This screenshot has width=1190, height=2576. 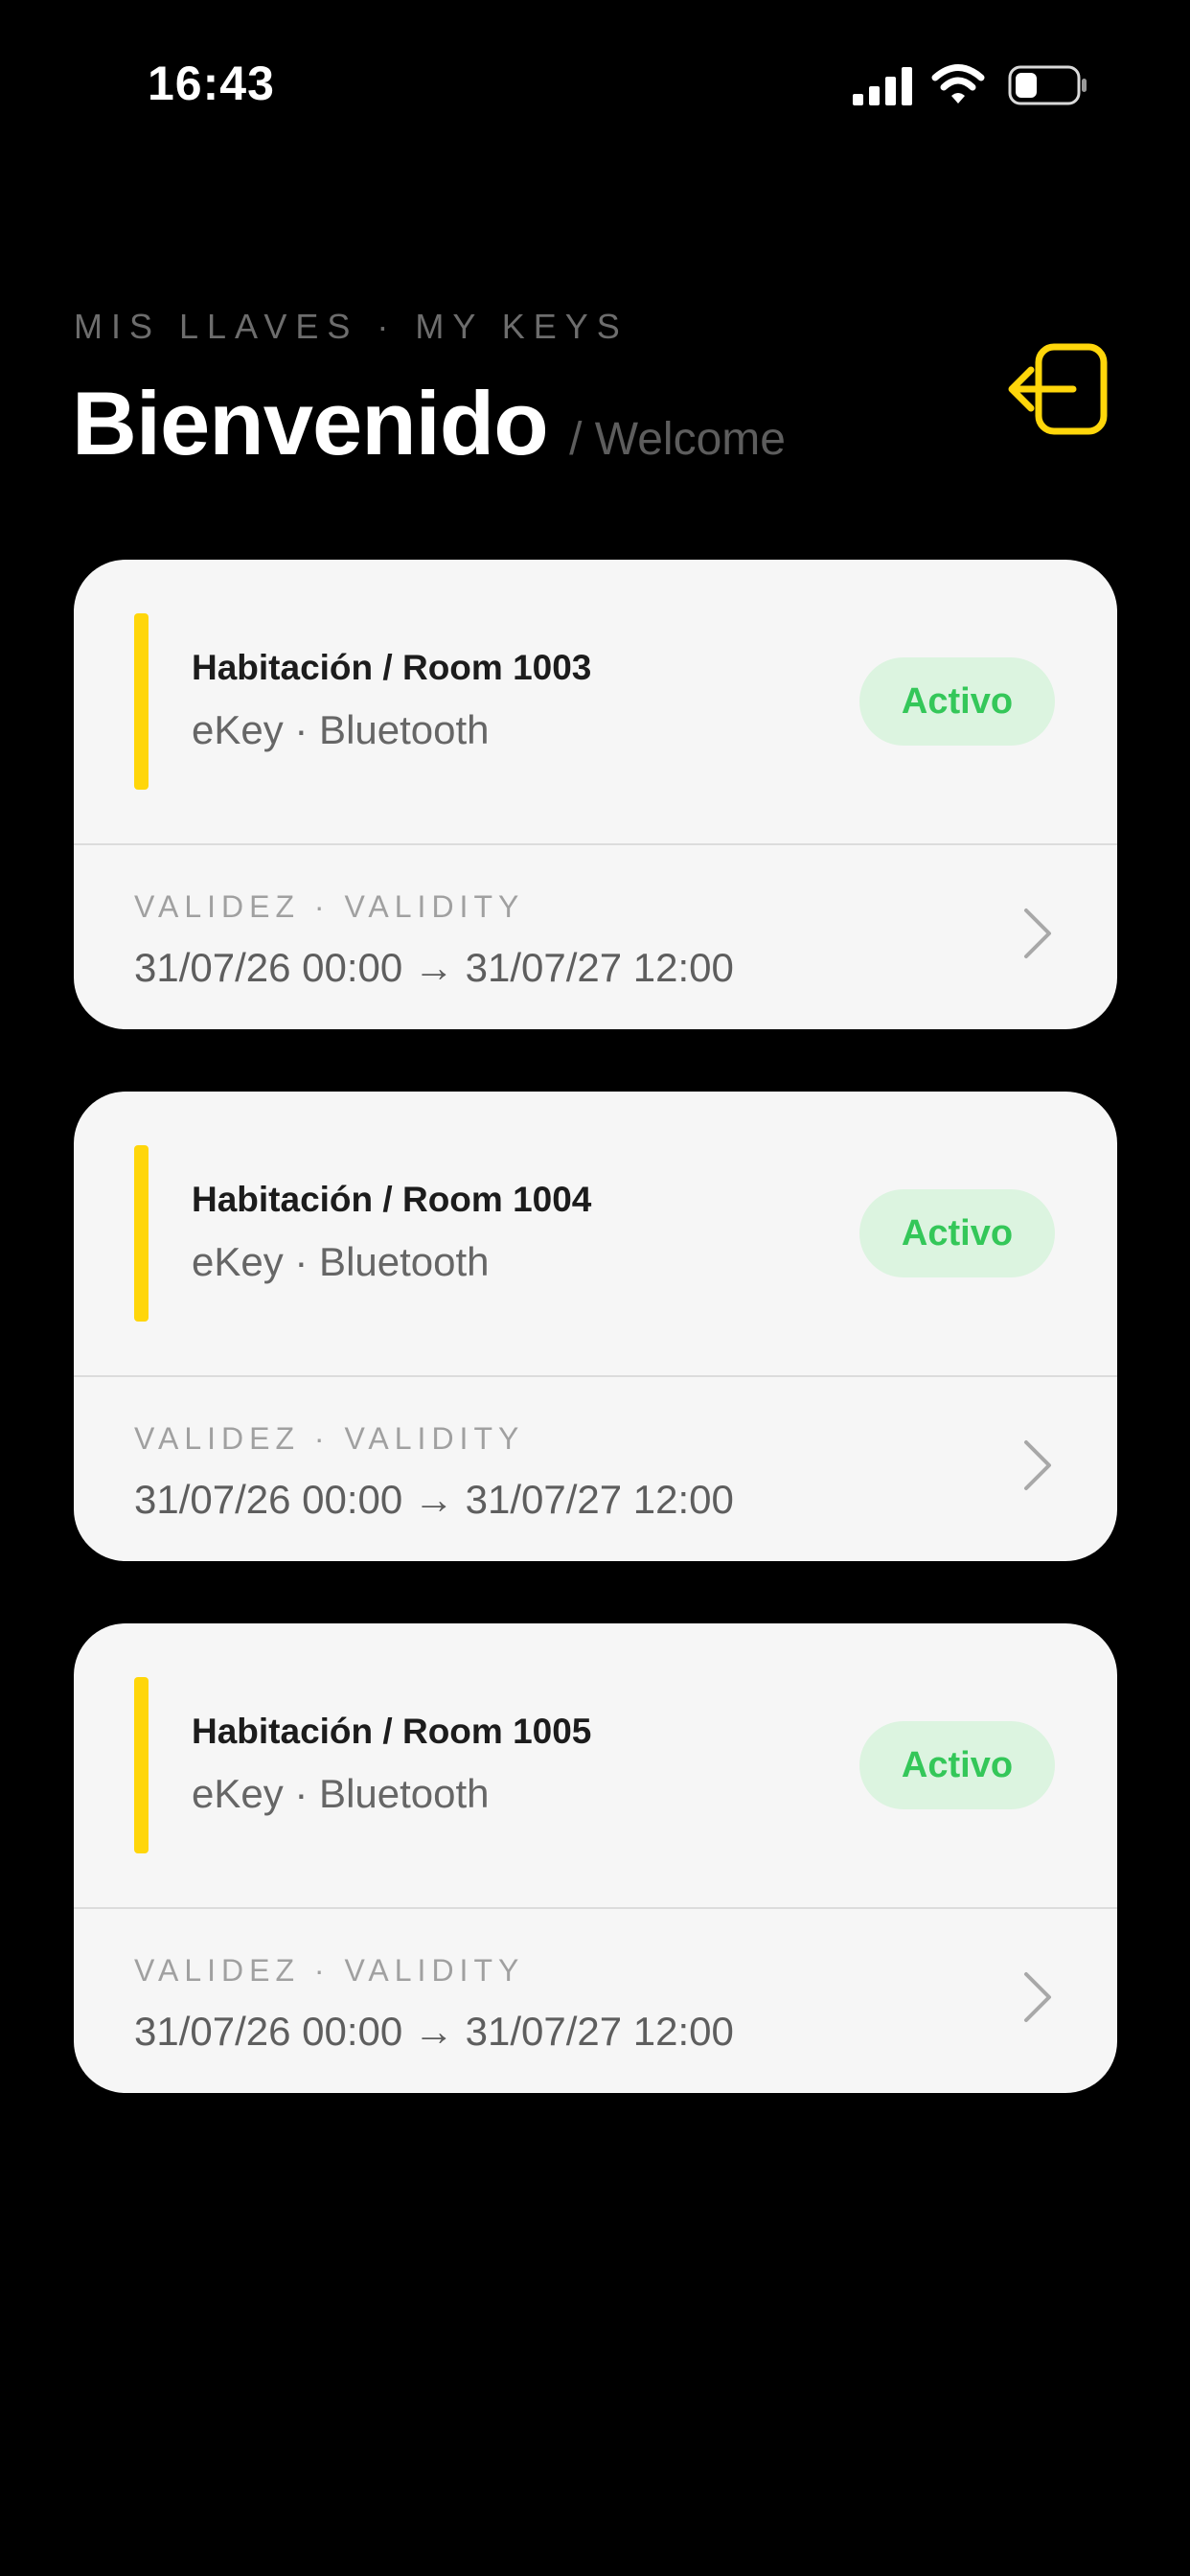 What do you see at coordinates (351, 327) in the screenshot?
I see `section-overline: MIS LLAVES · MY KEYS` at bounding box center [351, 327].